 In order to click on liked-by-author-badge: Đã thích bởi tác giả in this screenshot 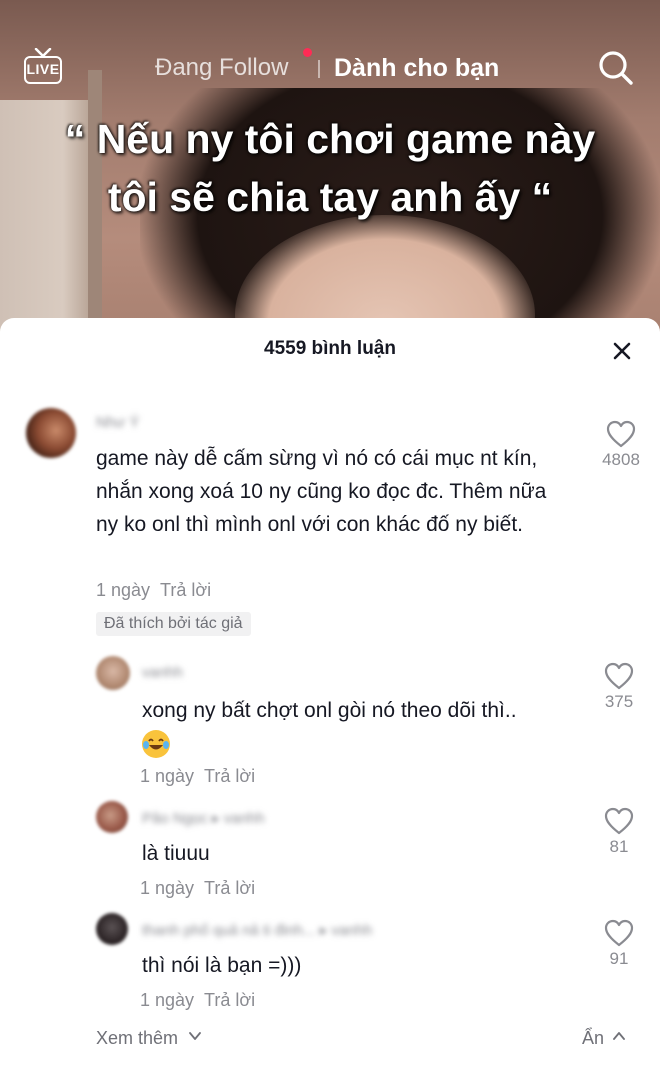, I will do `click(173, 624)`.